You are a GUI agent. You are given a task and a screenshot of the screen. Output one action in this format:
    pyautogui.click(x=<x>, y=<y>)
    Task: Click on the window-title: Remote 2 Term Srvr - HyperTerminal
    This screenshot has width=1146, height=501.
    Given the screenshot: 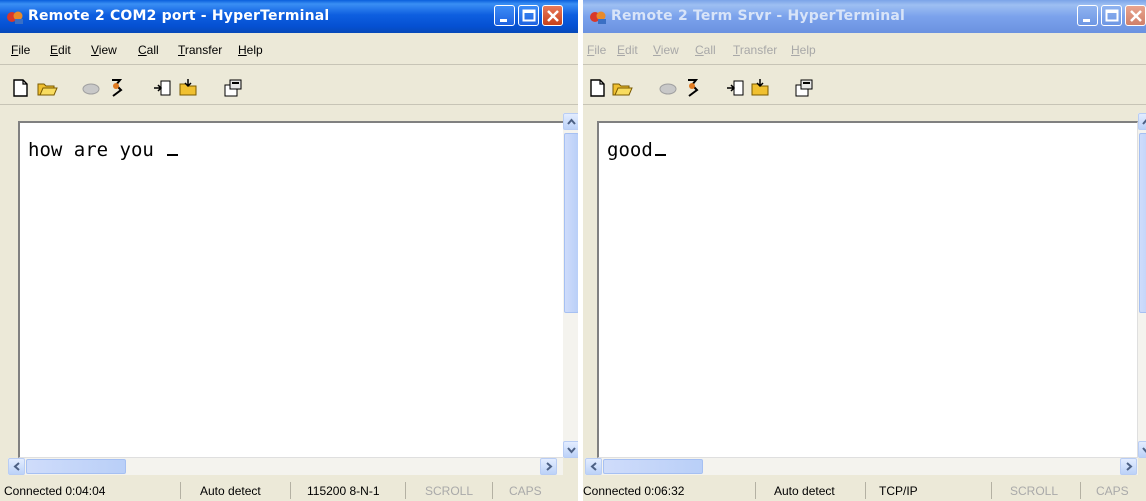 What is the action you would take?
    pyautogui.click(x=758, y=16)
    